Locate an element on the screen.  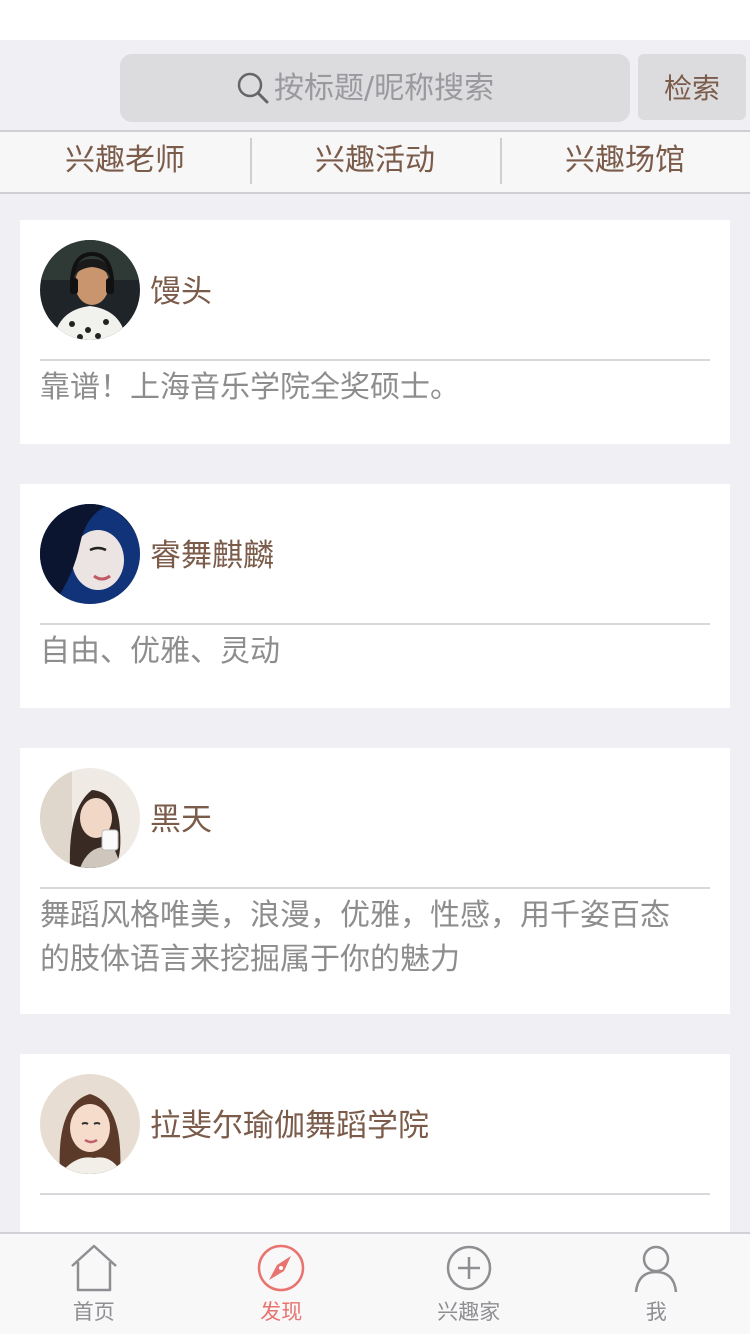
tabbar-item-me: 我 is located at coordinates (656, 1284).